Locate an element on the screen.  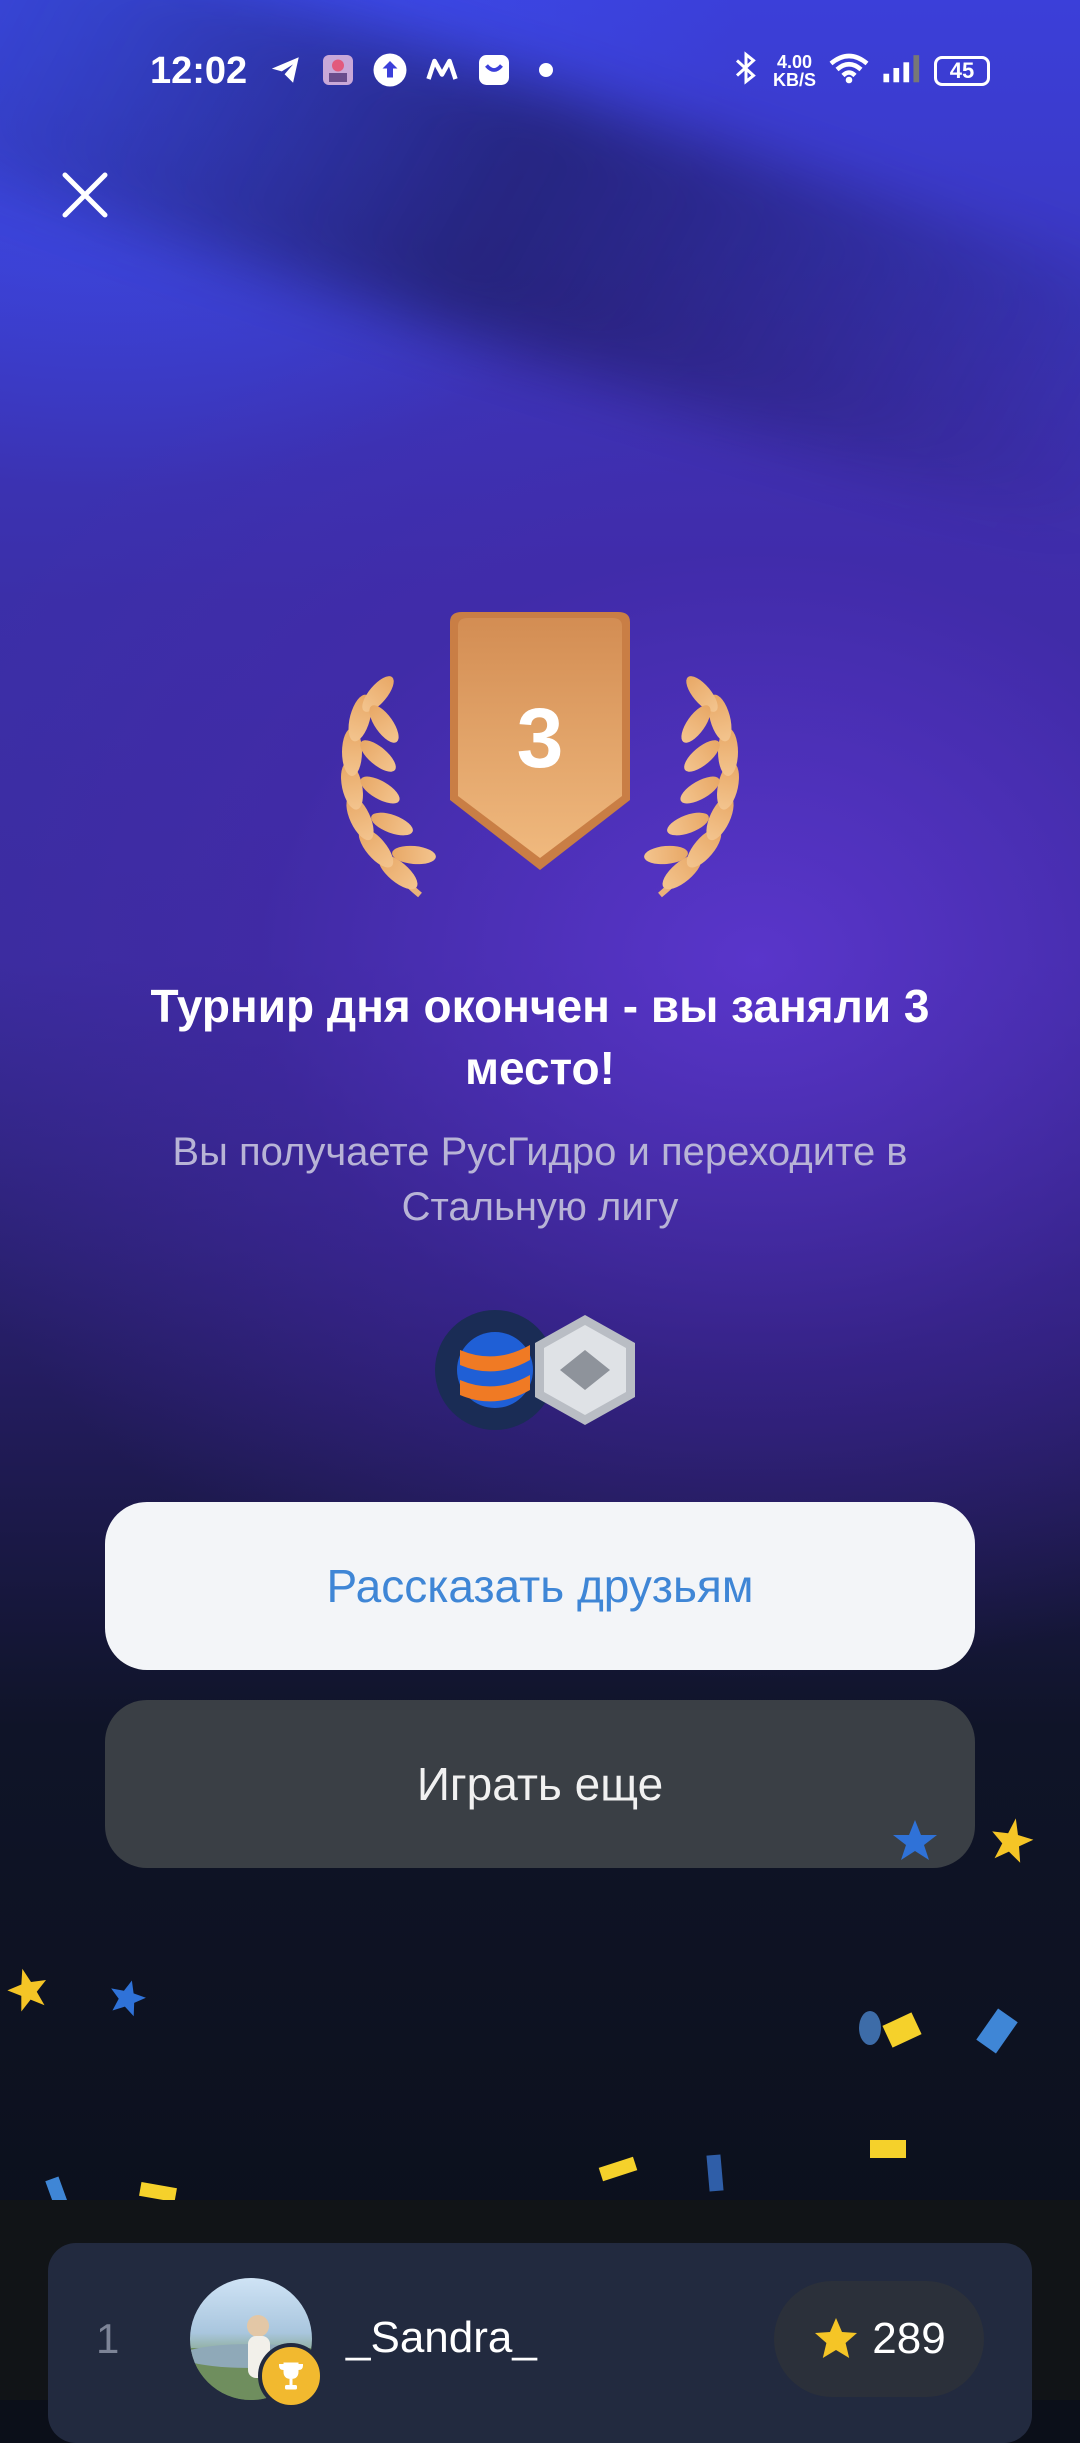
share-with-friends-button: Рассказать друзьям is located at coordinates (540, 1586).